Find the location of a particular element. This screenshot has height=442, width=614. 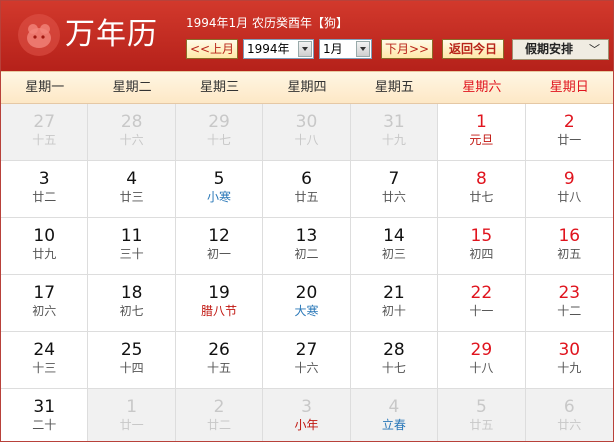

year-select: 1994年 is located at coordinates (278, 49).